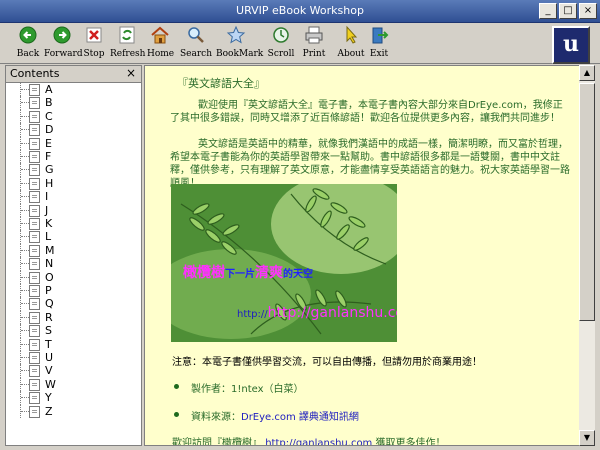 The height and width of the screenshot is (450, 600). What do you see at coordinates (71, 250) in the screenshot?
I see `tree-item-m: M` at bounding box center [71, 250].